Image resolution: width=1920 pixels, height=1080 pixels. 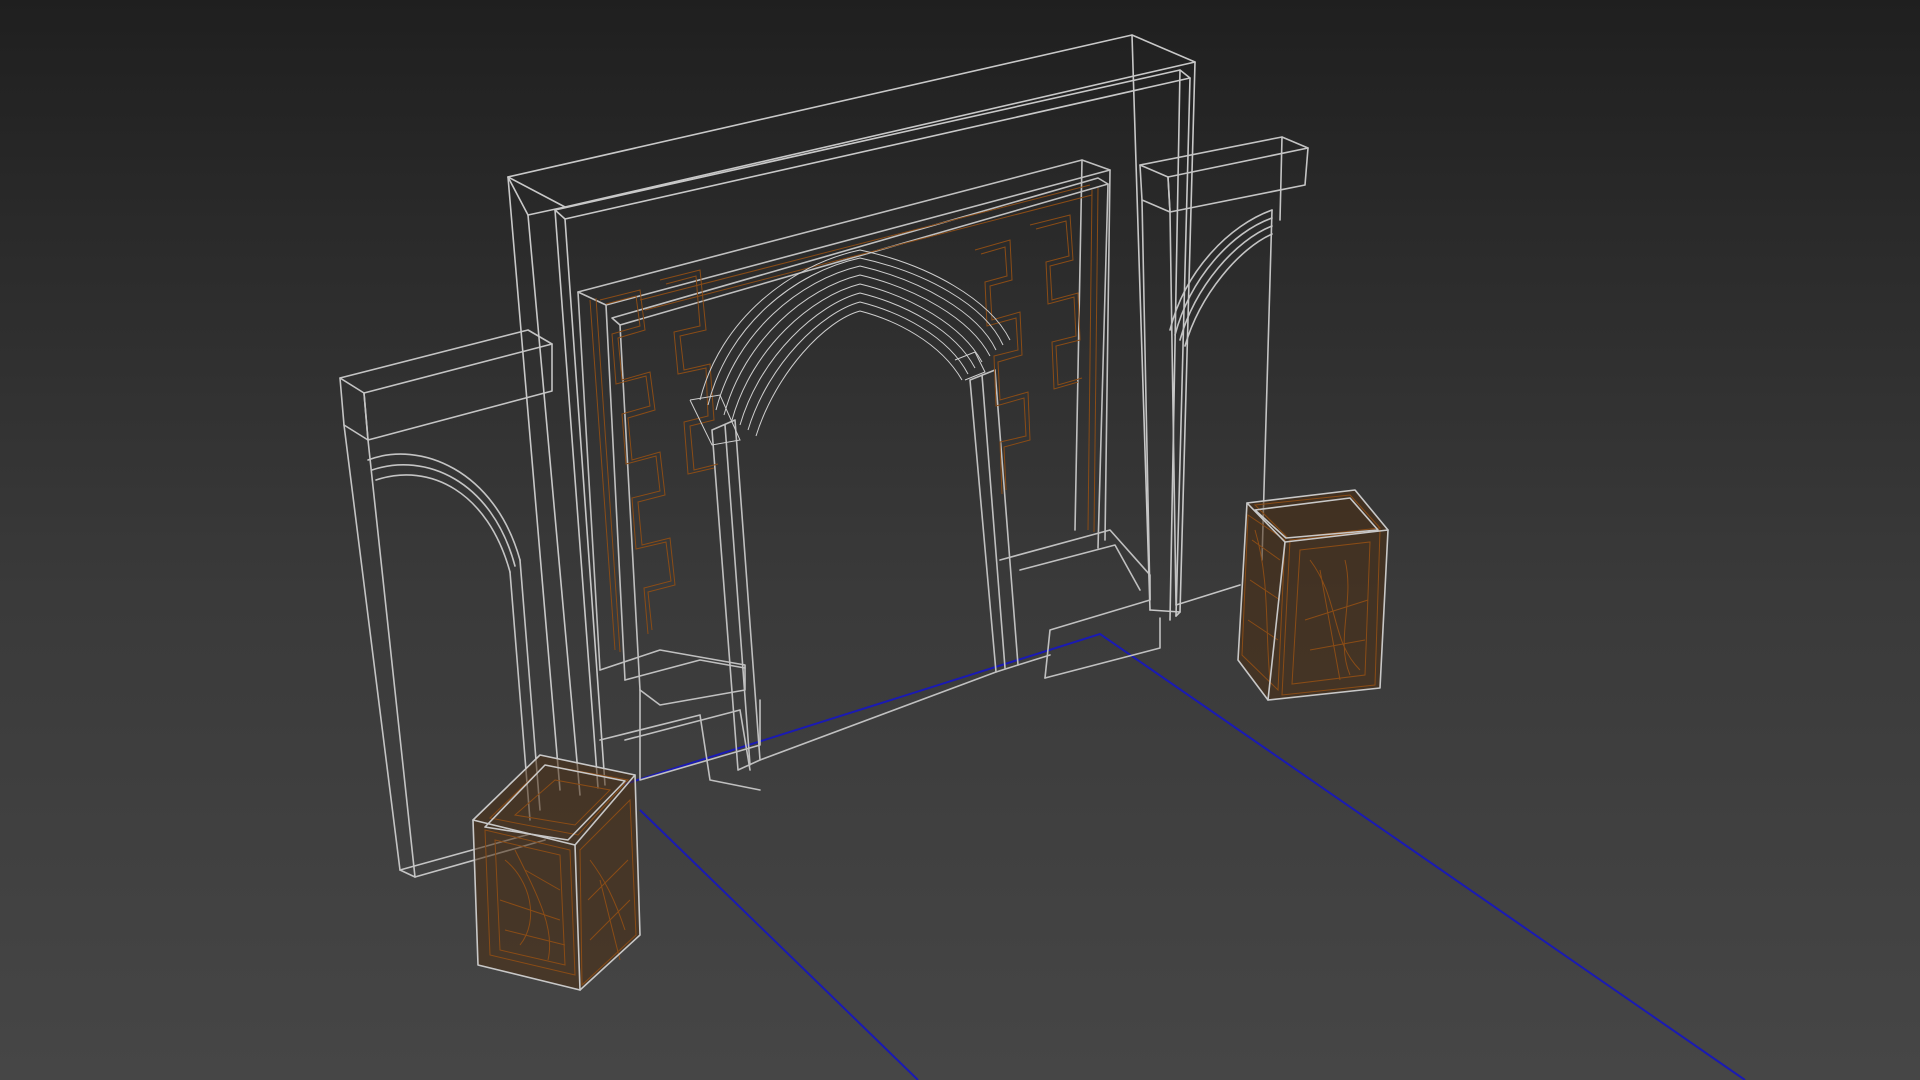 I want to click on right-lantern, so click(x=1313, y=595).